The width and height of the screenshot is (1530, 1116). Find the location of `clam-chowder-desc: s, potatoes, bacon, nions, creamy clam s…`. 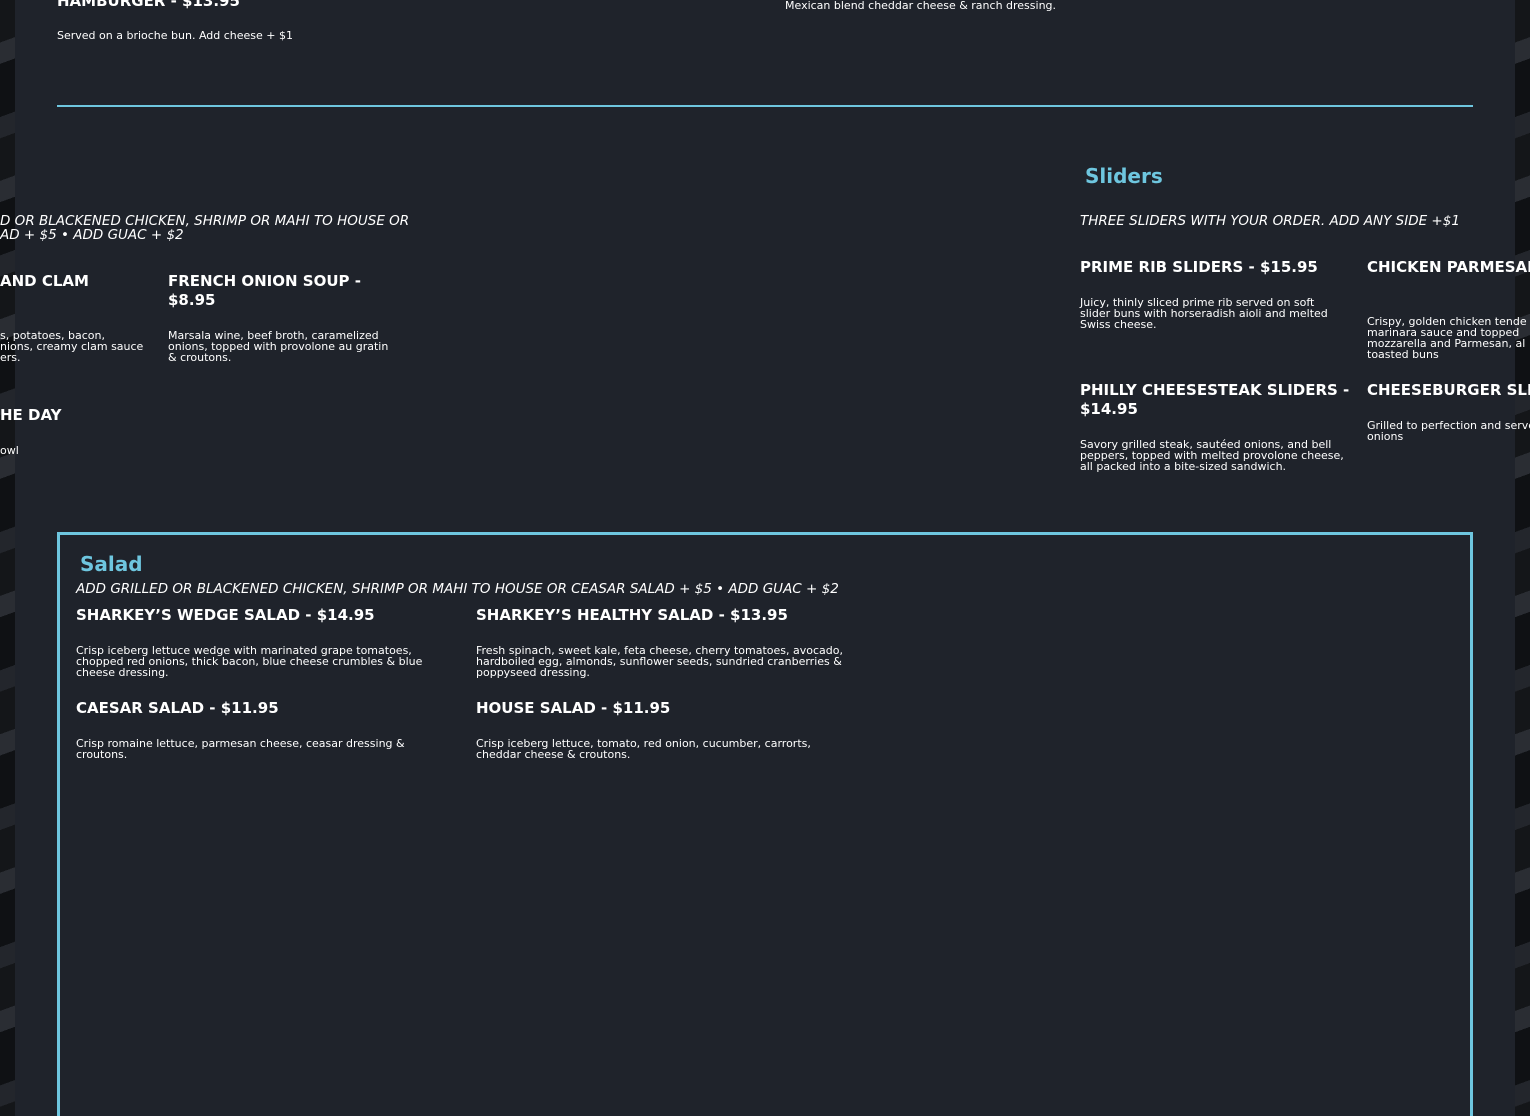

clam-chowder-desc: s, potatoes, bacon, nions, creamy clam s… is located at coordinates (71, 346).